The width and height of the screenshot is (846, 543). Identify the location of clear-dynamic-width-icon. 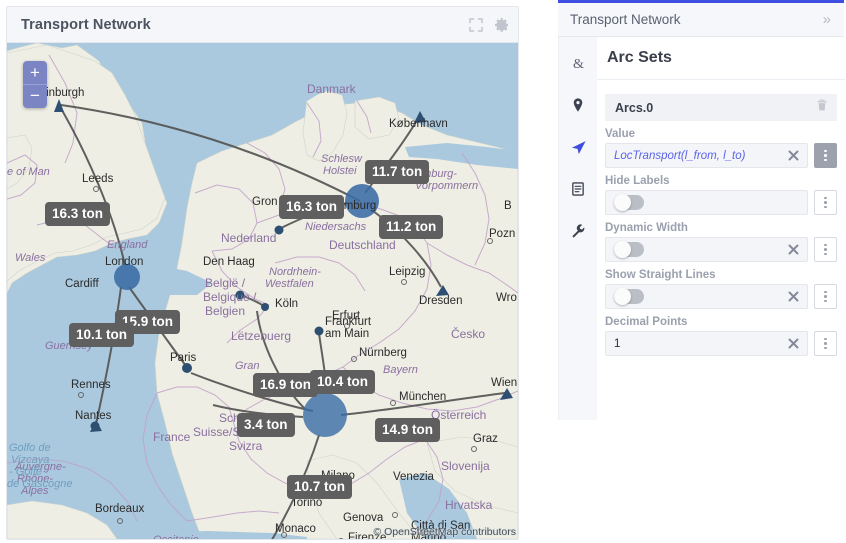
(793, 249).